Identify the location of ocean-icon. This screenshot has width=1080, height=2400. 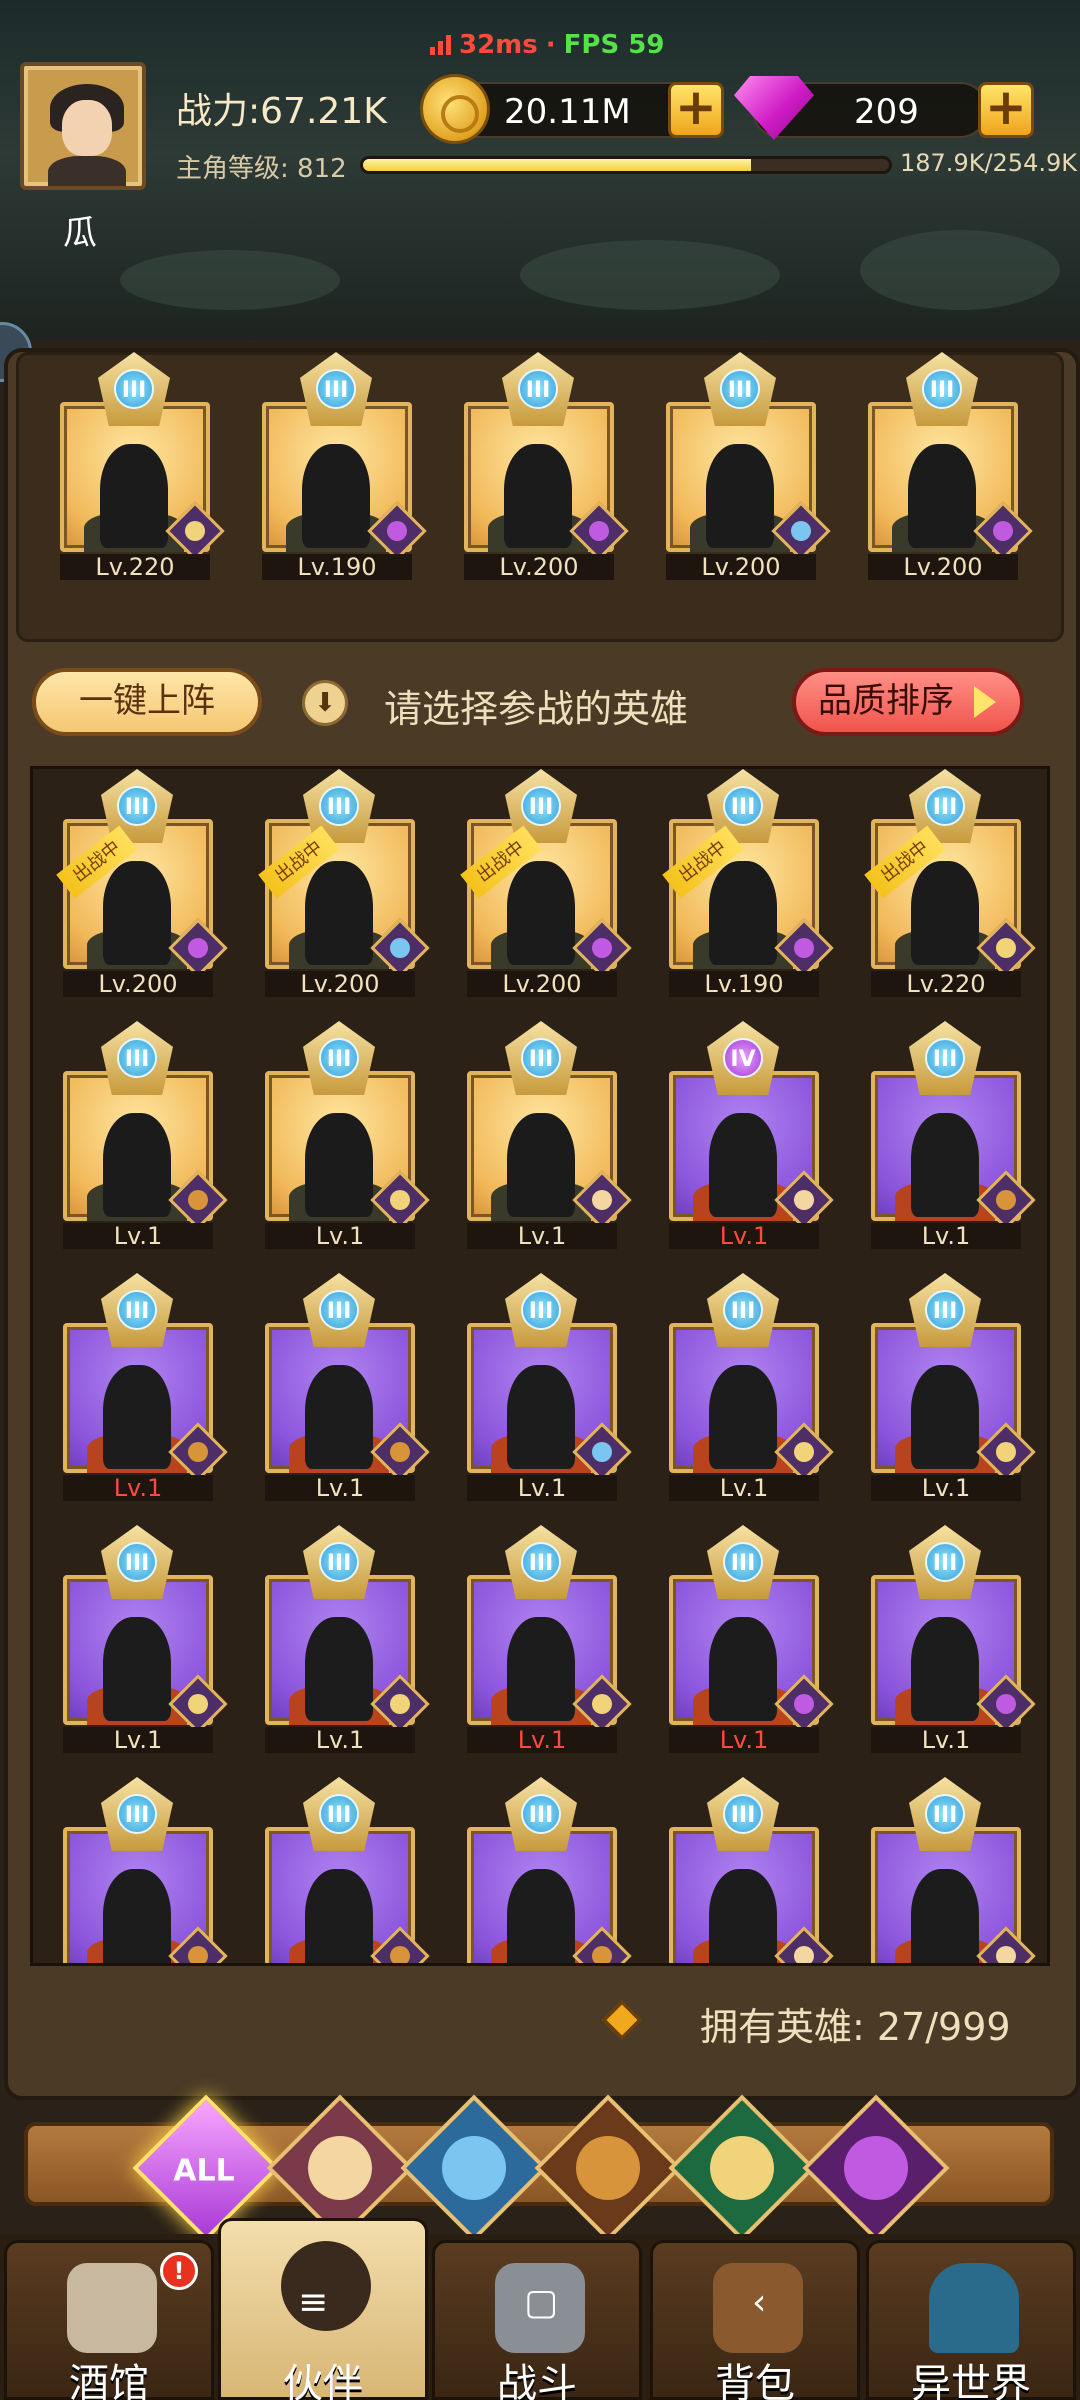
(474, 2168).